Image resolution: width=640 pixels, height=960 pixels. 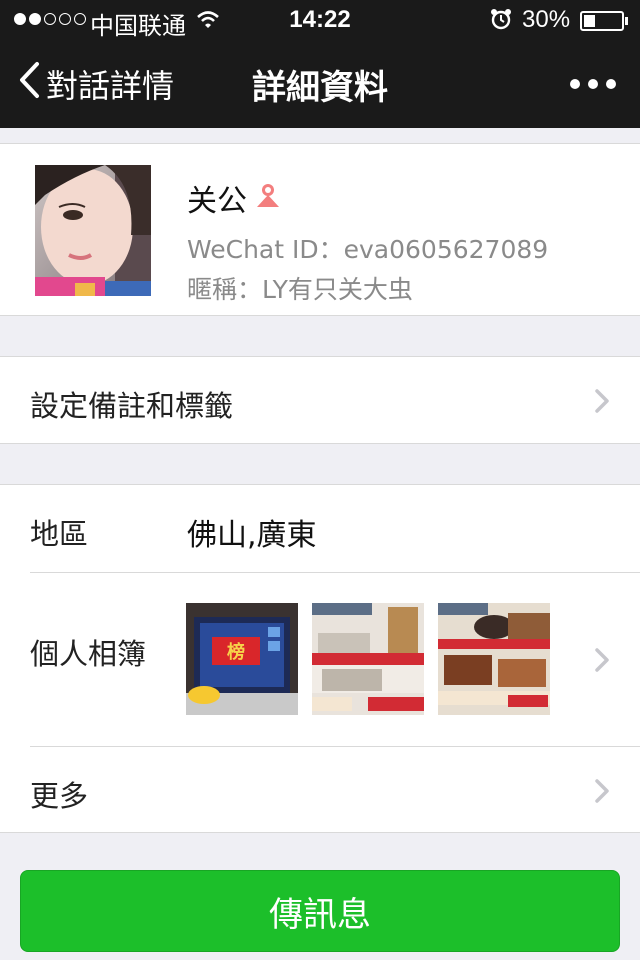 I want to click on alarm-icon, so click(x=501, y=22).